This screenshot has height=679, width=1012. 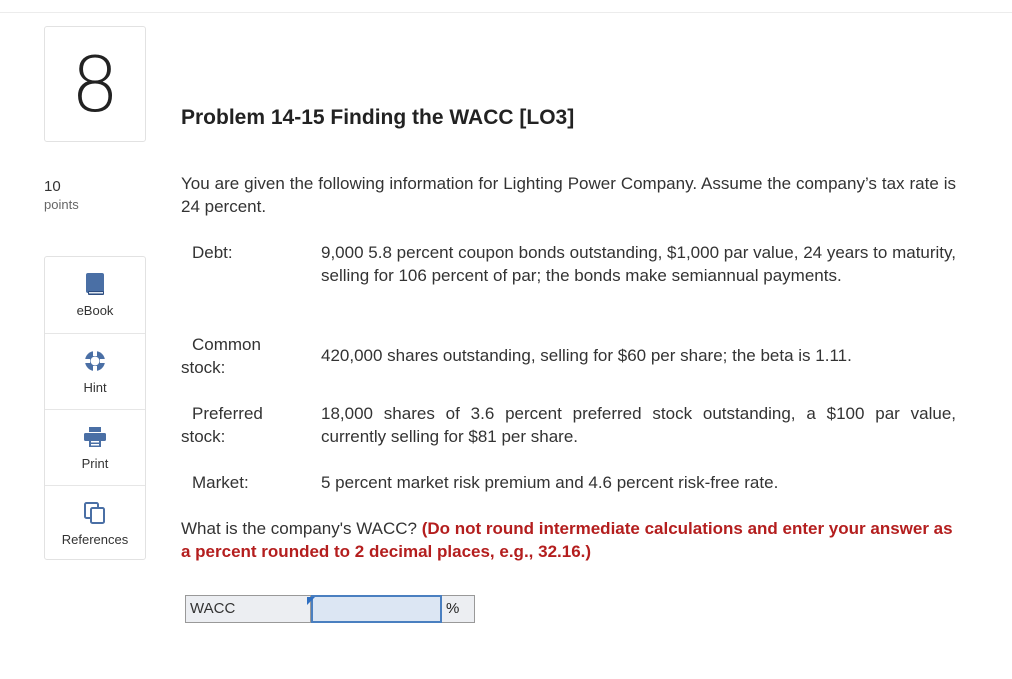 What do you see at coordinates (95, 513) in the screenshot?
I see `documents-icon` at bounding box center [95, 513].